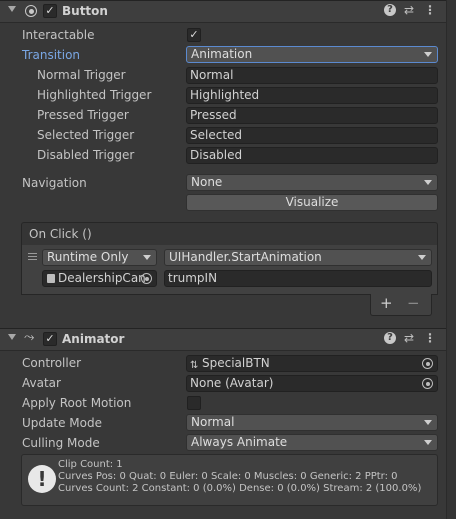 This screenshot has width=456, height=519. I want to click on update-mode-label: Update Mode, so click(62, 423).